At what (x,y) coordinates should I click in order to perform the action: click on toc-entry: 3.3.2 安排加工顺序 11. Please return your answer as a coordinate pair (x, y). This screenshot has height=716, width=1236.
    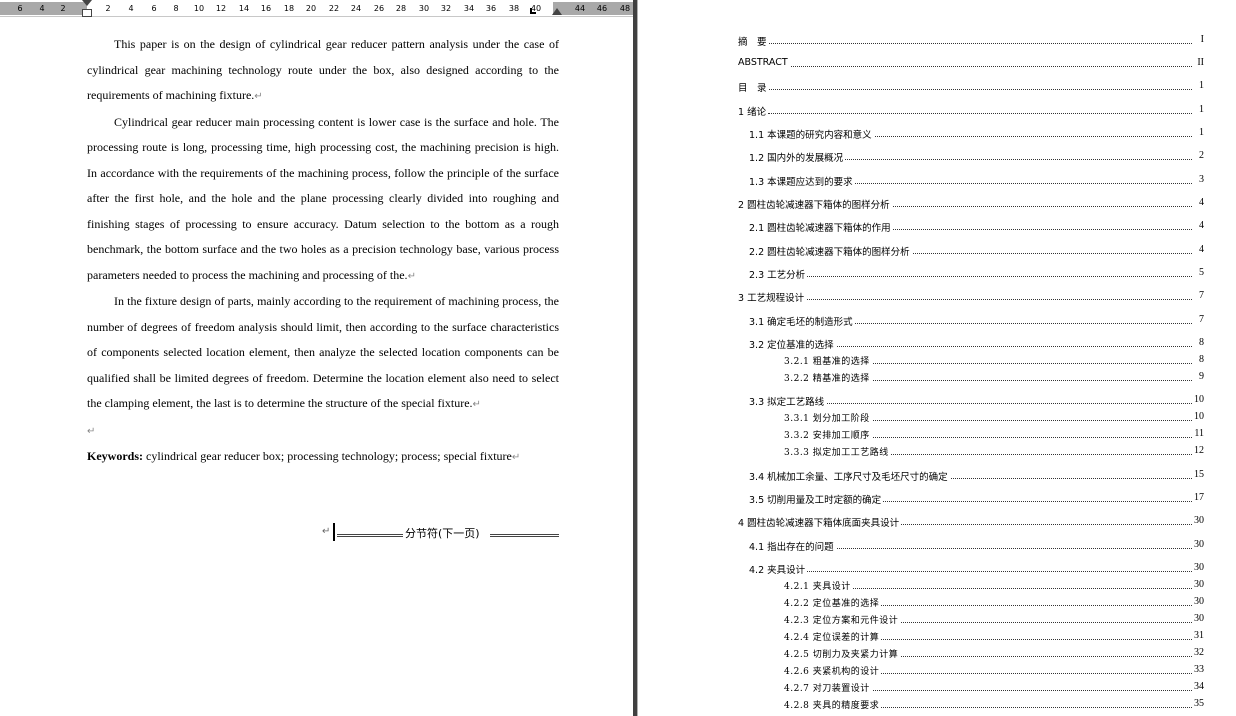
    Looking at the image, I should click on (971, 435).